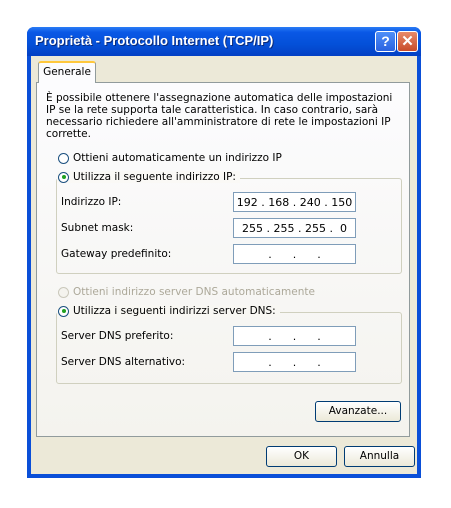 The height and width of the screenshot is (508, 451). I want to click on subnet-mask-label: Subnet mask:, so click(97, 228).